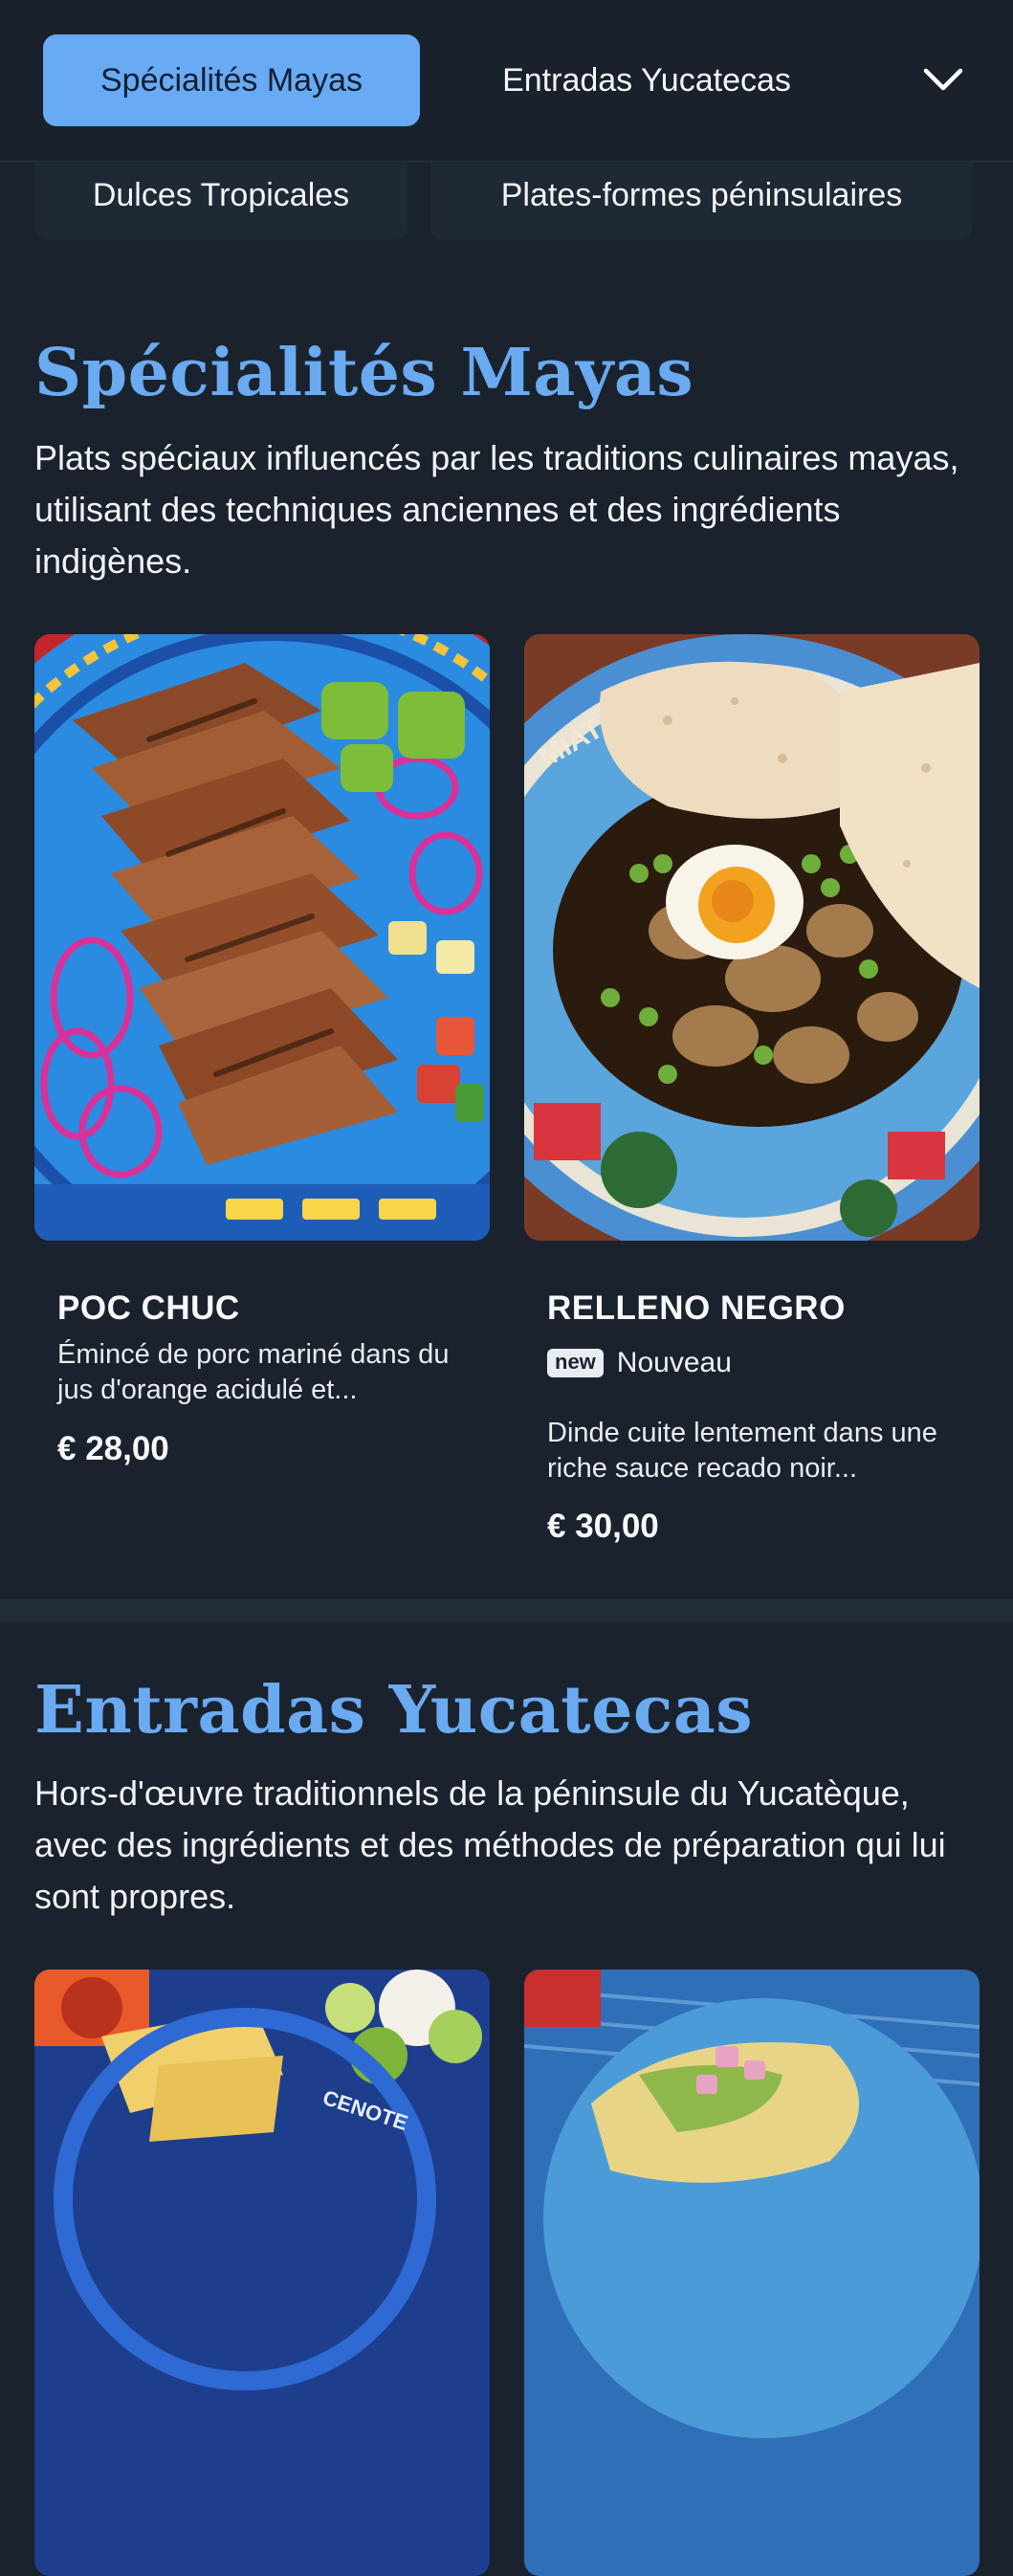 The height and width of the screenshot is (2576, 1013). What do you see at coordinates (696, 1308) in the screenshot?
I see `item-name: RELLENO NEGRO` at bounding box center [696, 1308].